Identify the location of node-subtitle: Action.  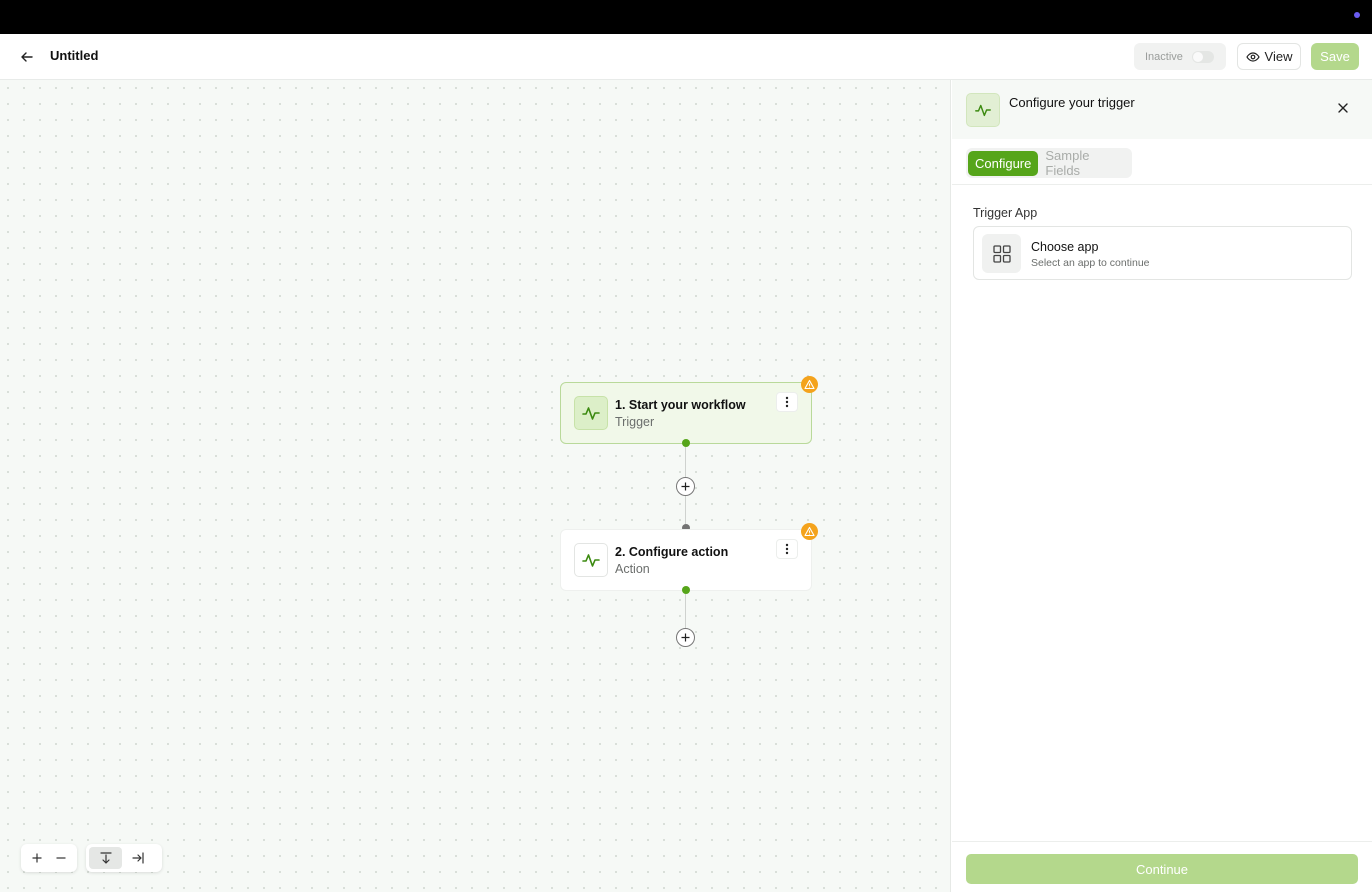
(632, 569).